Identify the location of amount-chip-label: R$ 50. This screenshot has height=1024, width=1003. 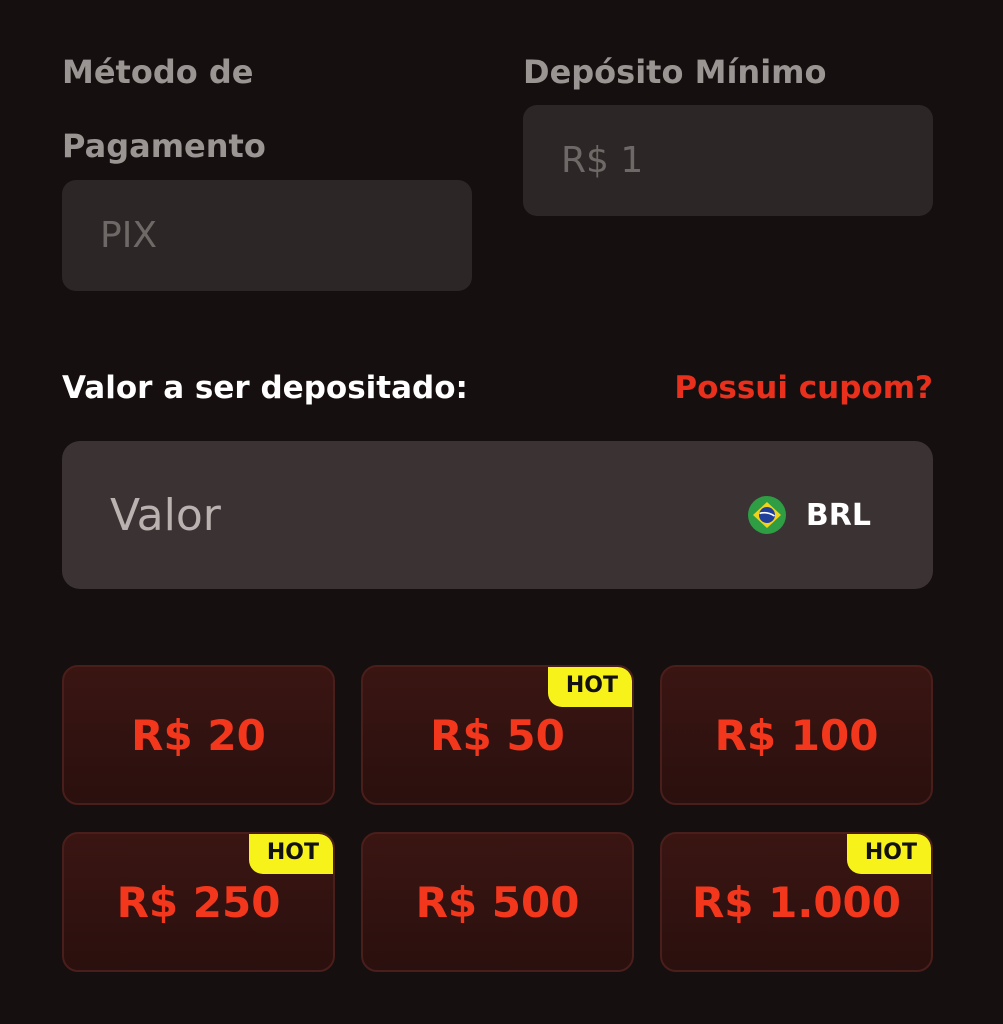
(497, 735).